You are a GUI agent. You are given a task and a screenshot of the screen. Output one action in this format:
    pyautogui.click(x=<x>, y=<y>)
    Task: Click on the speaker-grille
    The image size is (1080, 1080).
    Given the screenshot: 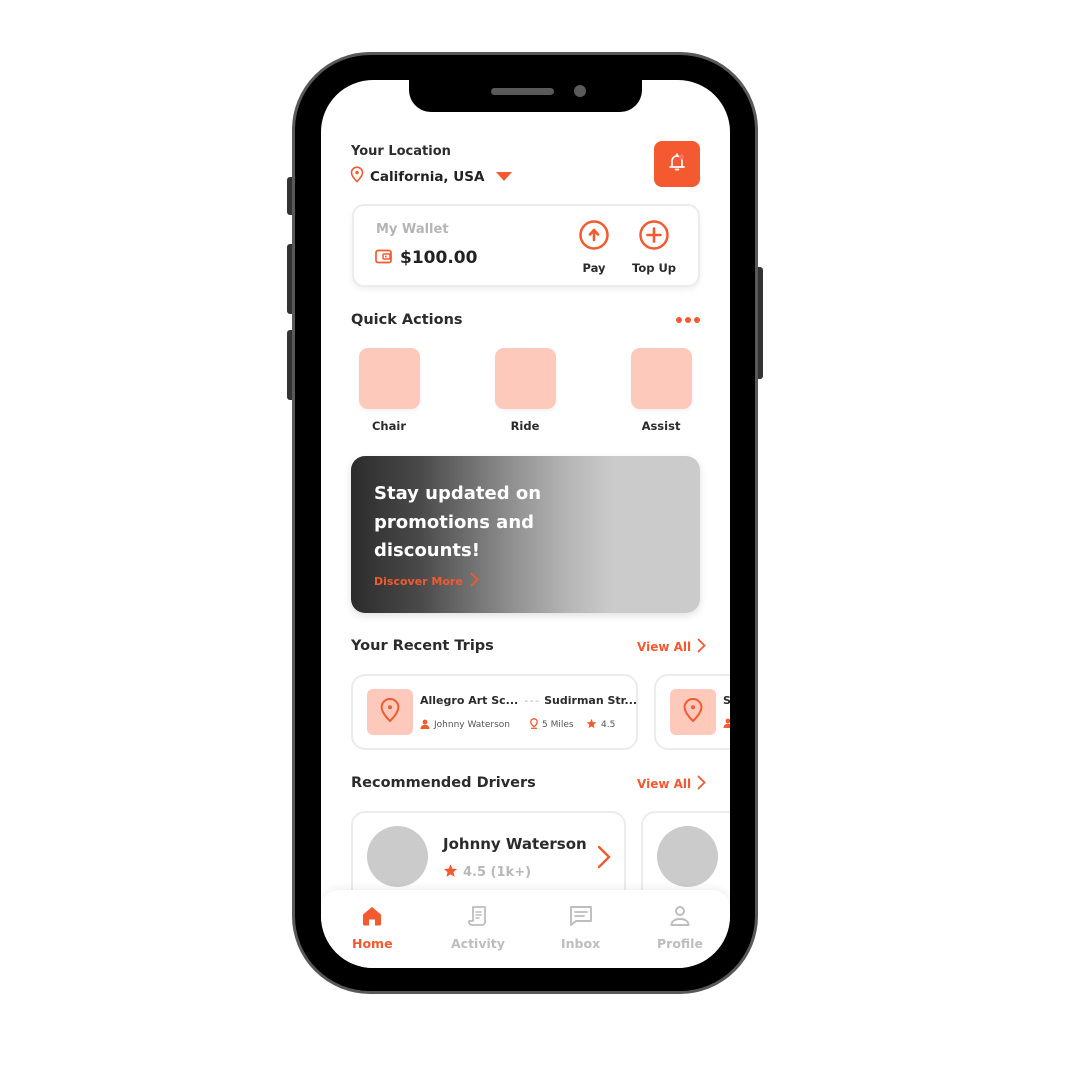 What is the action you would take?
    pyautogui.click(x=522, y=91)
    